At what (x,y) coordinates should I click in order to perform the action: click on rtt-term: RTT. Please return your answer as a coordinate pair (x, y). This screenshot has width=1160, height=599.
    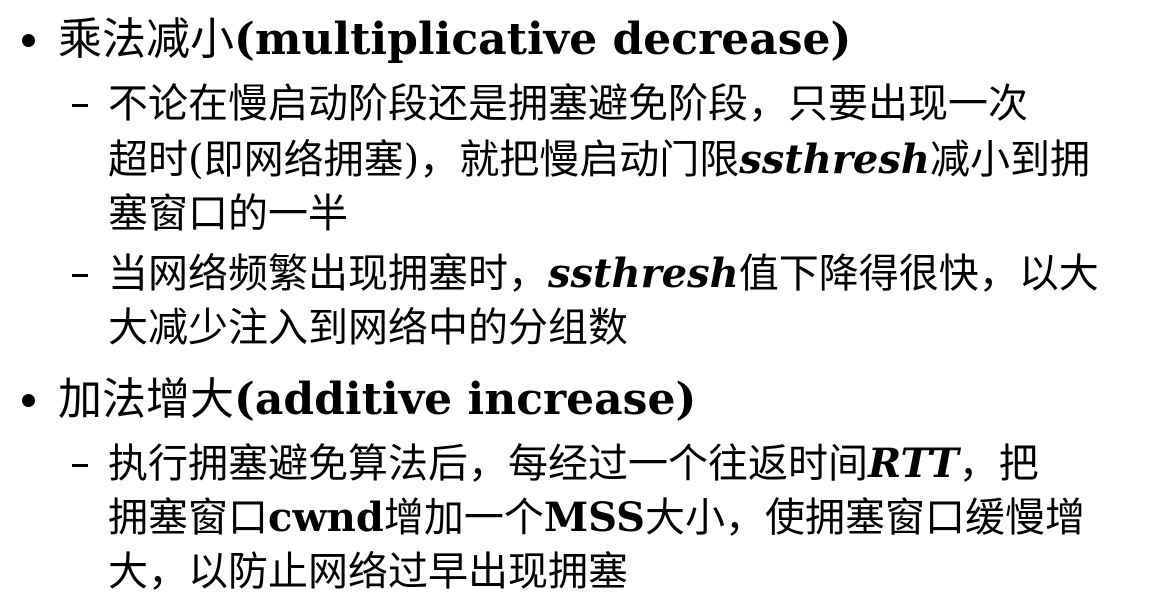
    Looking at the image, I should click on (913, 463).